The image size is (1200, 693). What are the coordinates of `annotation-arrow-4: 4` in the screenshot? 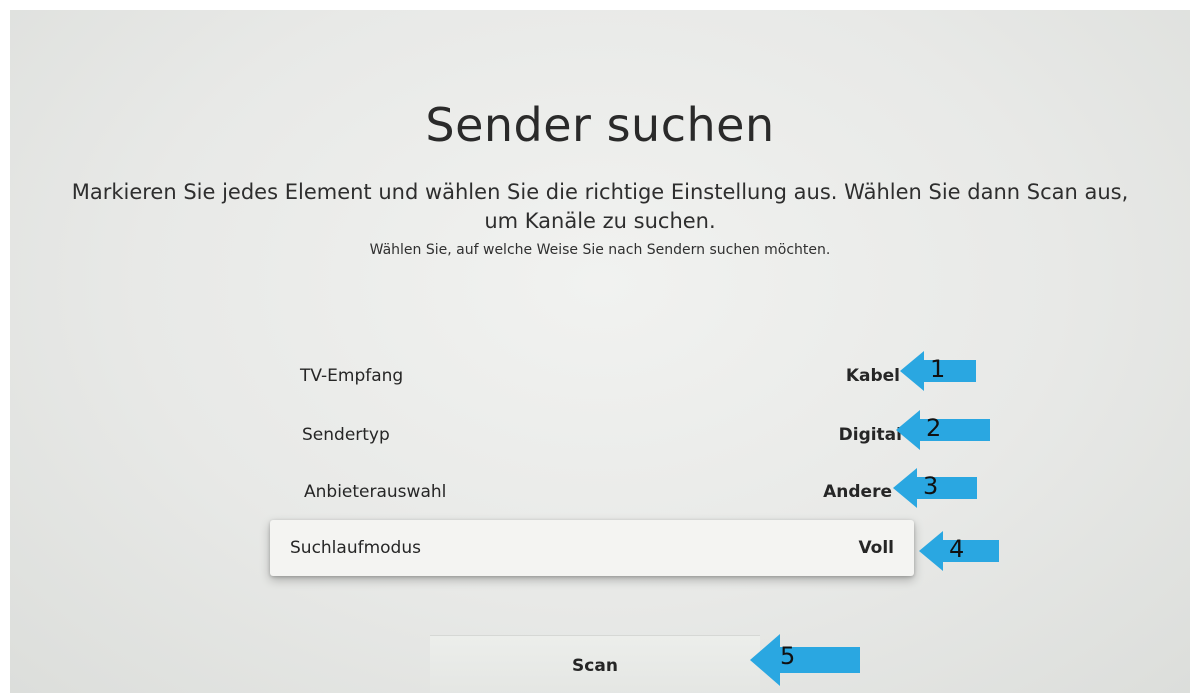 It's located at (959, 551).